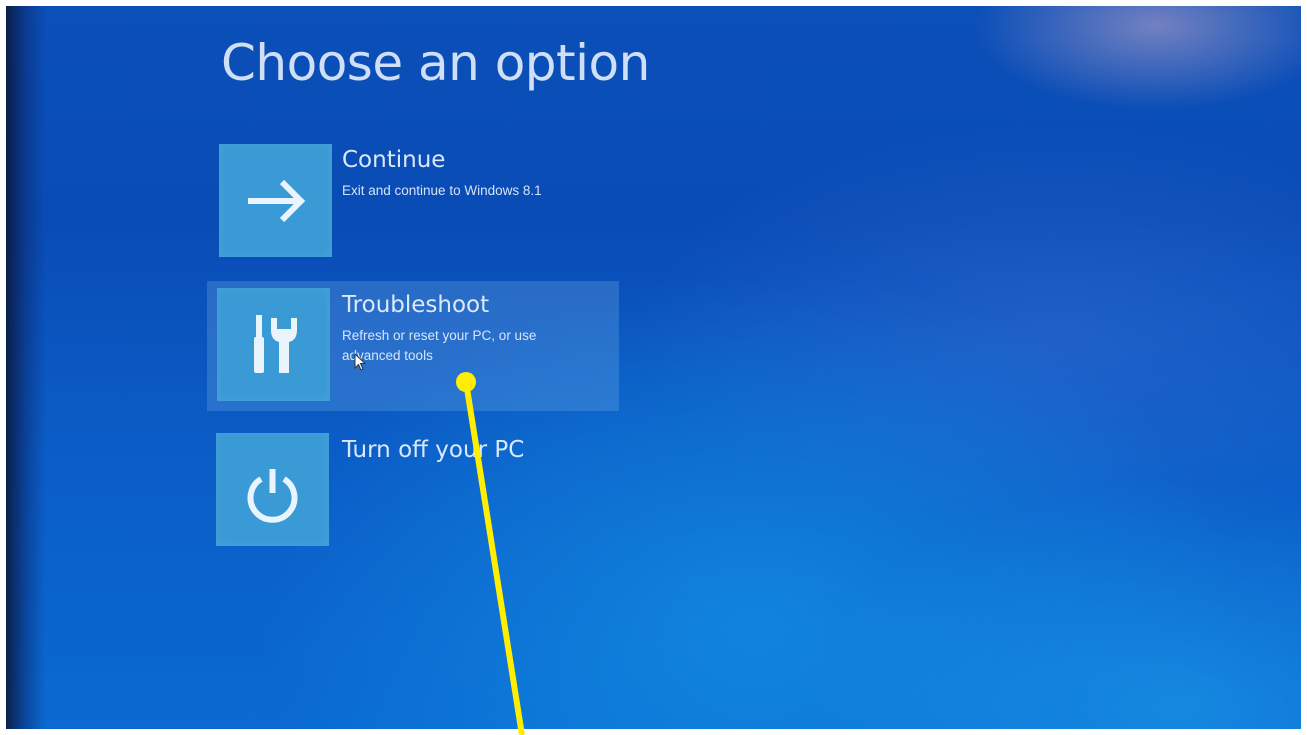  I want to click on turn-off-tile, so click(272, 489).